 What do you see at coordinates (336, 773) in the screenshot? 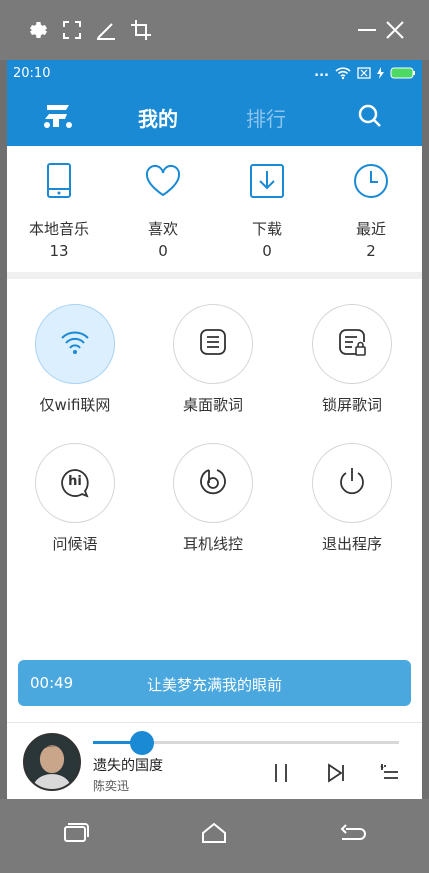
I see `next-track-icon` at bounding box center [336, 773].